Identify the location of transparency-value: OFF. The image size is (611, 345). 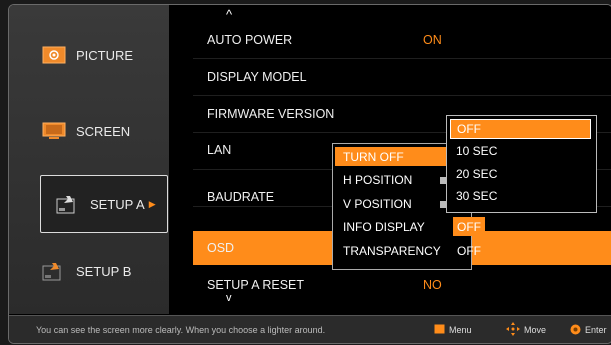
(469, 250).